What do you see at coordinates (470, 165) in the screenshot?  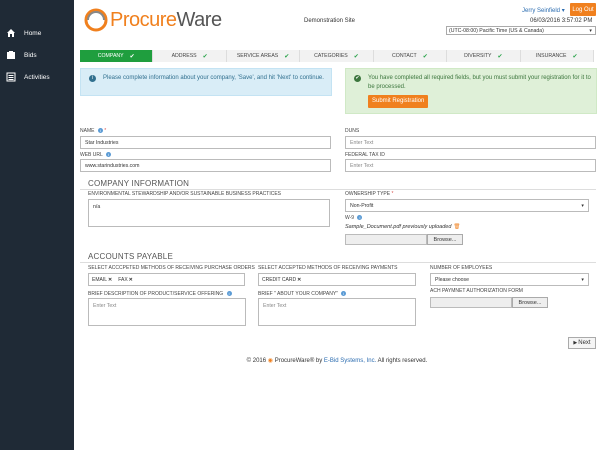 I see `tax-id-field: Enter Text` at bounding box center [470, 165].